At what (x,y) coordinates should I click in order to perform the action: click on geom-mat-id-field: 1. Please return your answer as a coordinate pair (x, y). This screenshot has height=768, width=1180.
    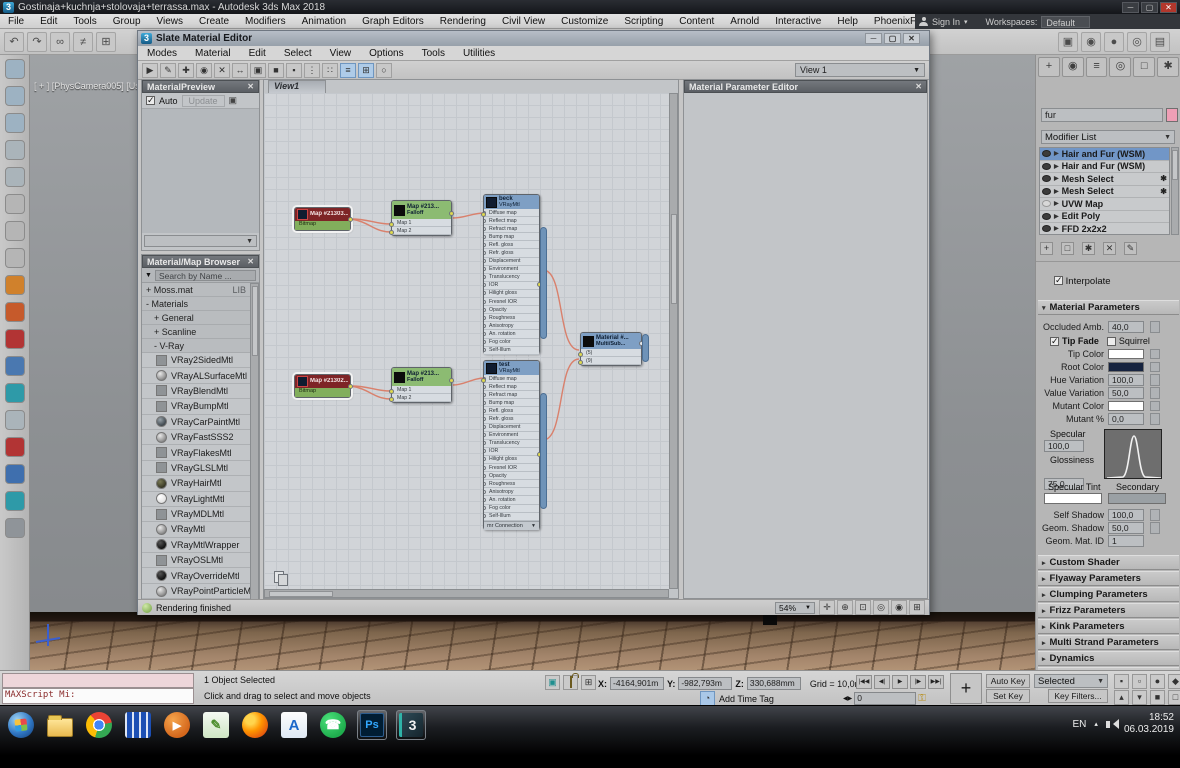
    Looking at the image, I should click on (1126, 541).